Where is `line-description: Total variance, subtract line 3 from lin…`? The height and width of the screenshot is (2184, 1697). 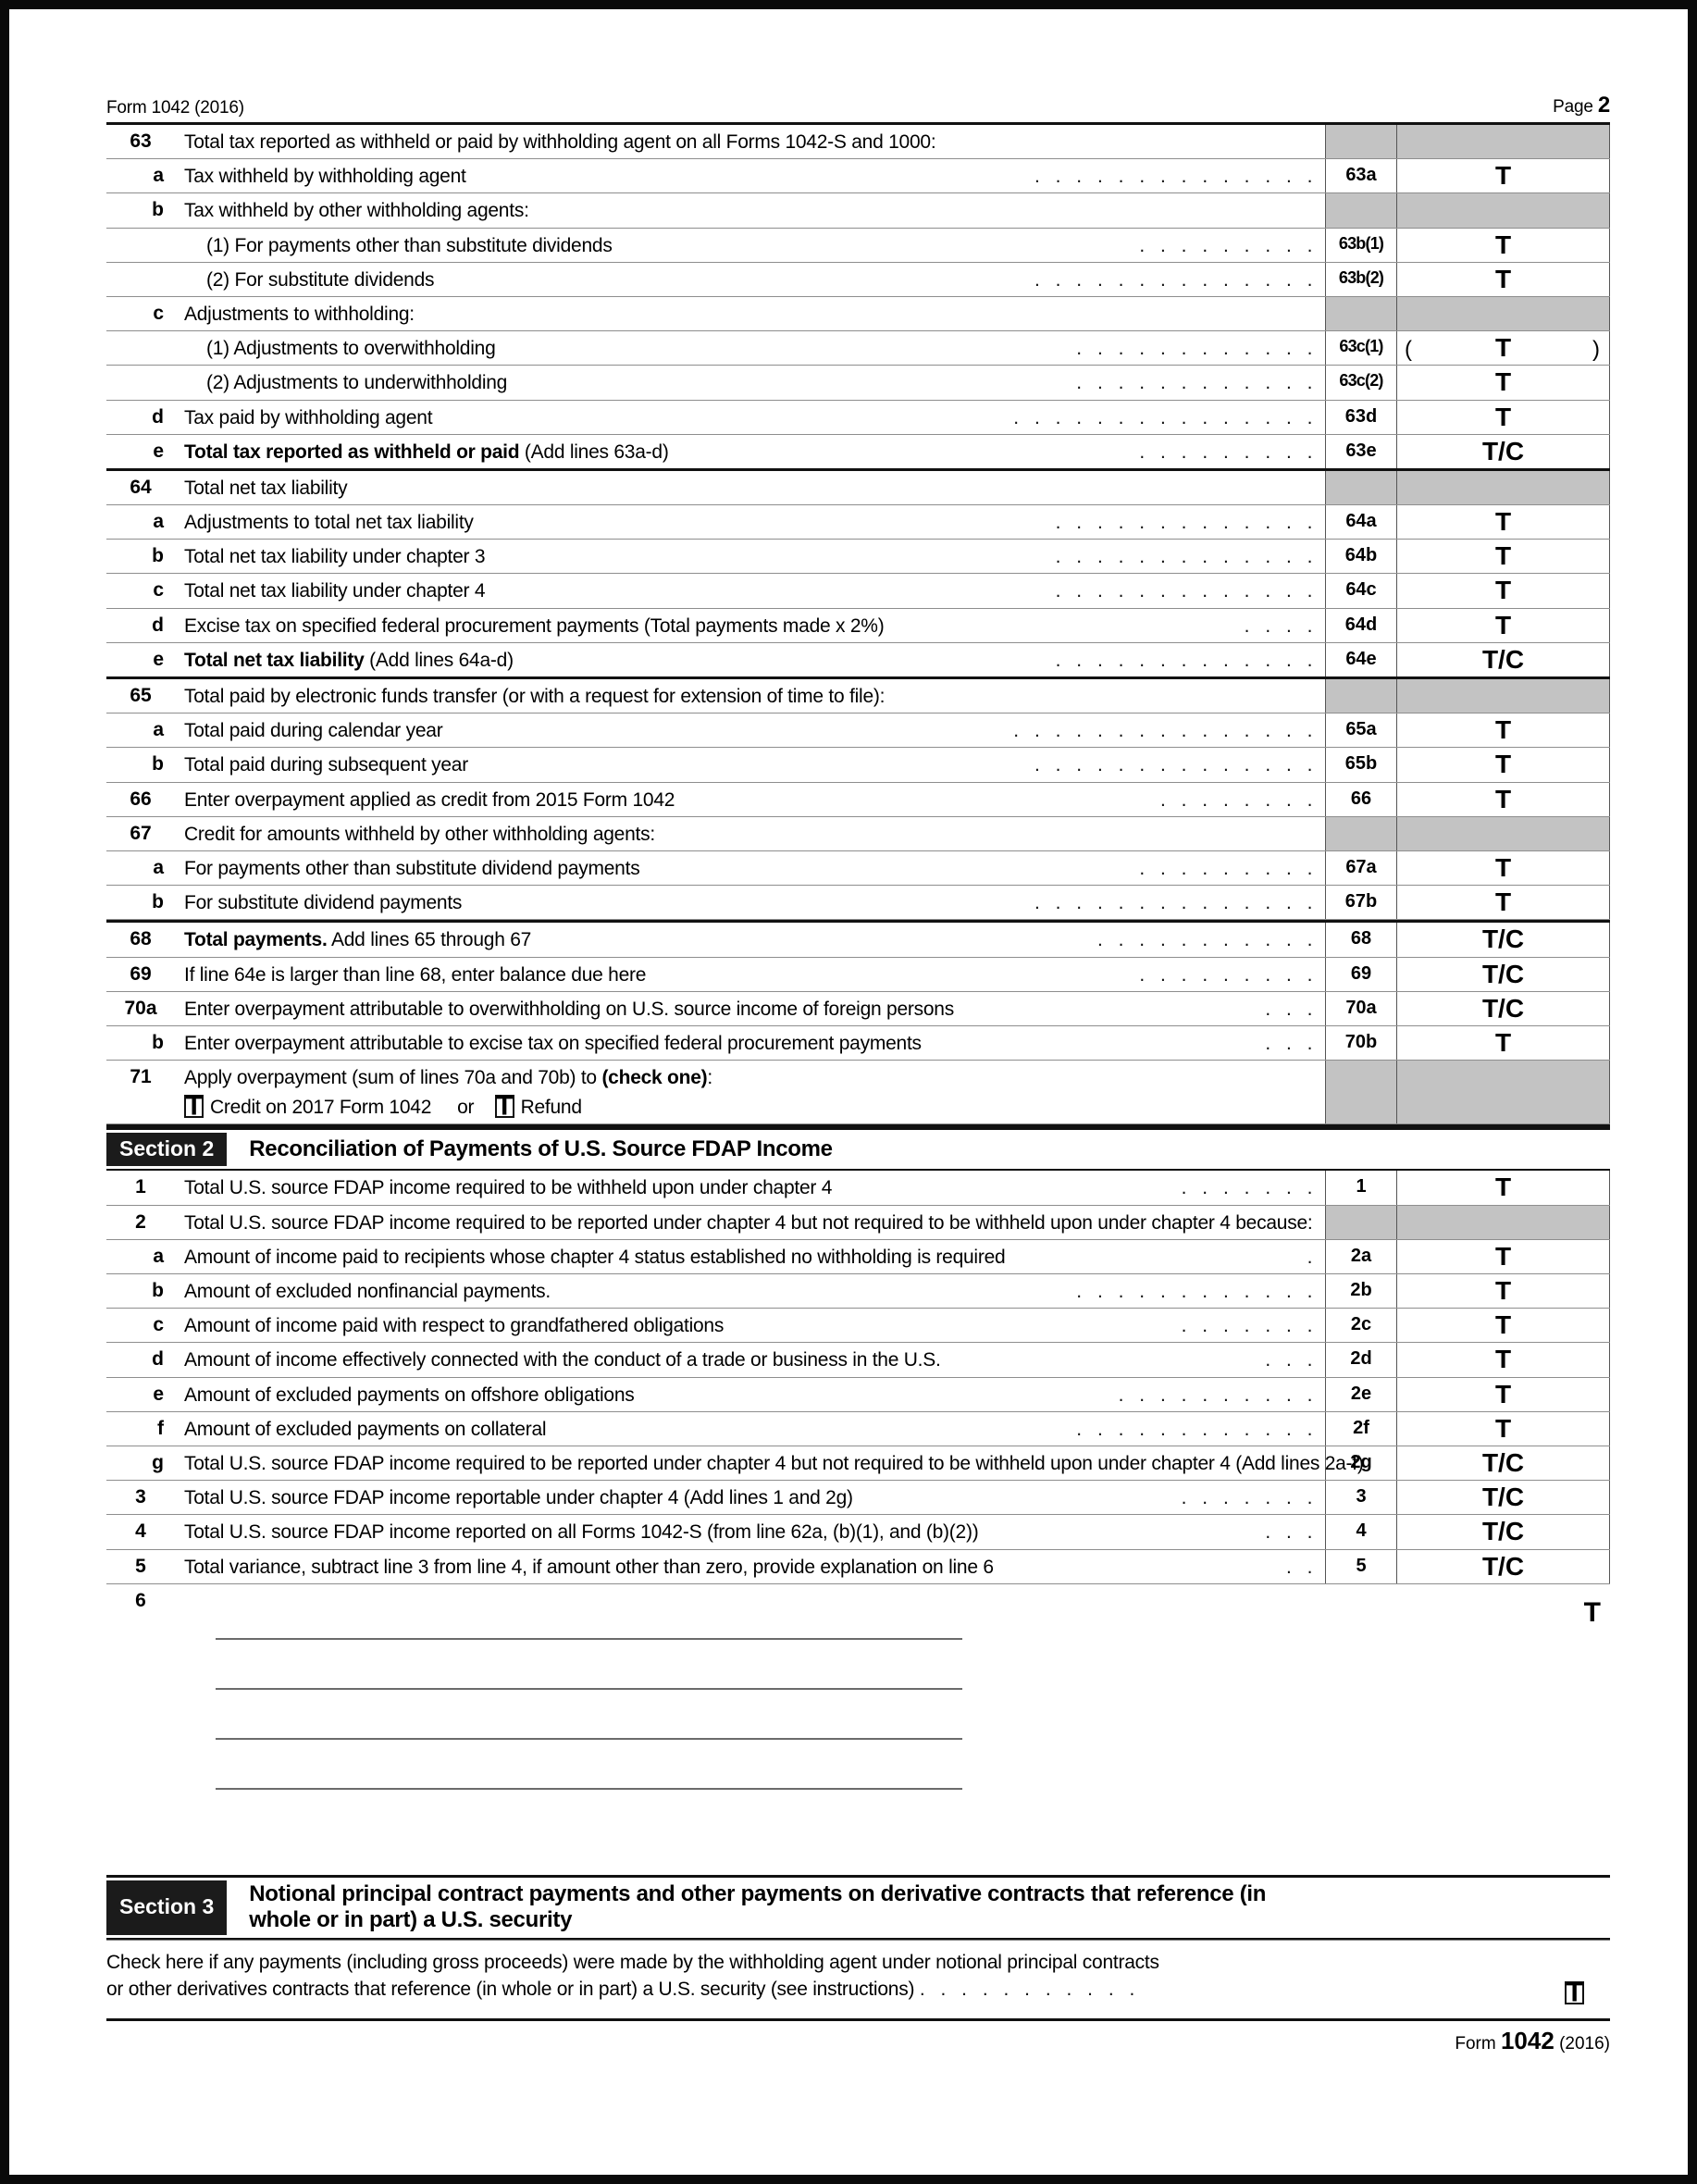 line-description: Total variance, subtract line 3 from lin… is located at coordinates (752, 1566).